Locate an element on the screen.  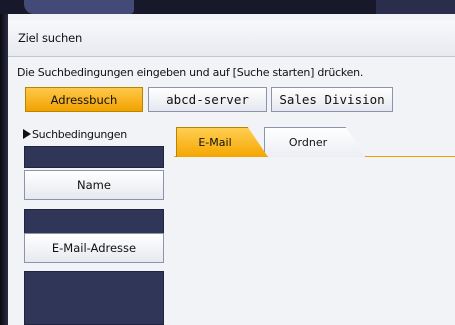
abcd-server-button: abcd-server is located at coordinates (207, 99).